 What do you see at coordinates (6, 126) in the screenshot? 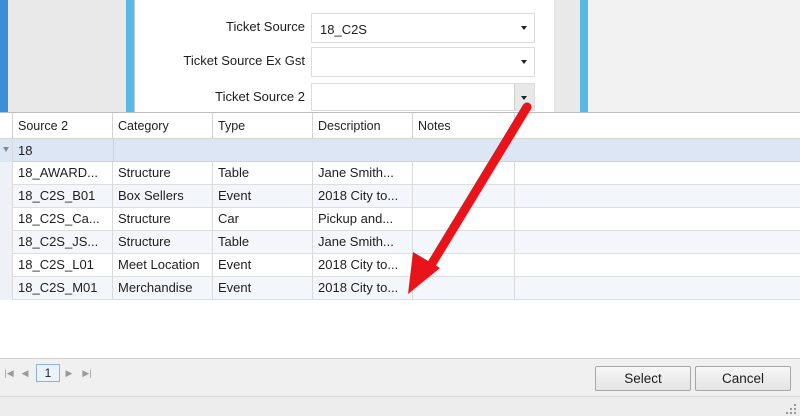
I see `header-indicator` at bounding box center [6, 126].